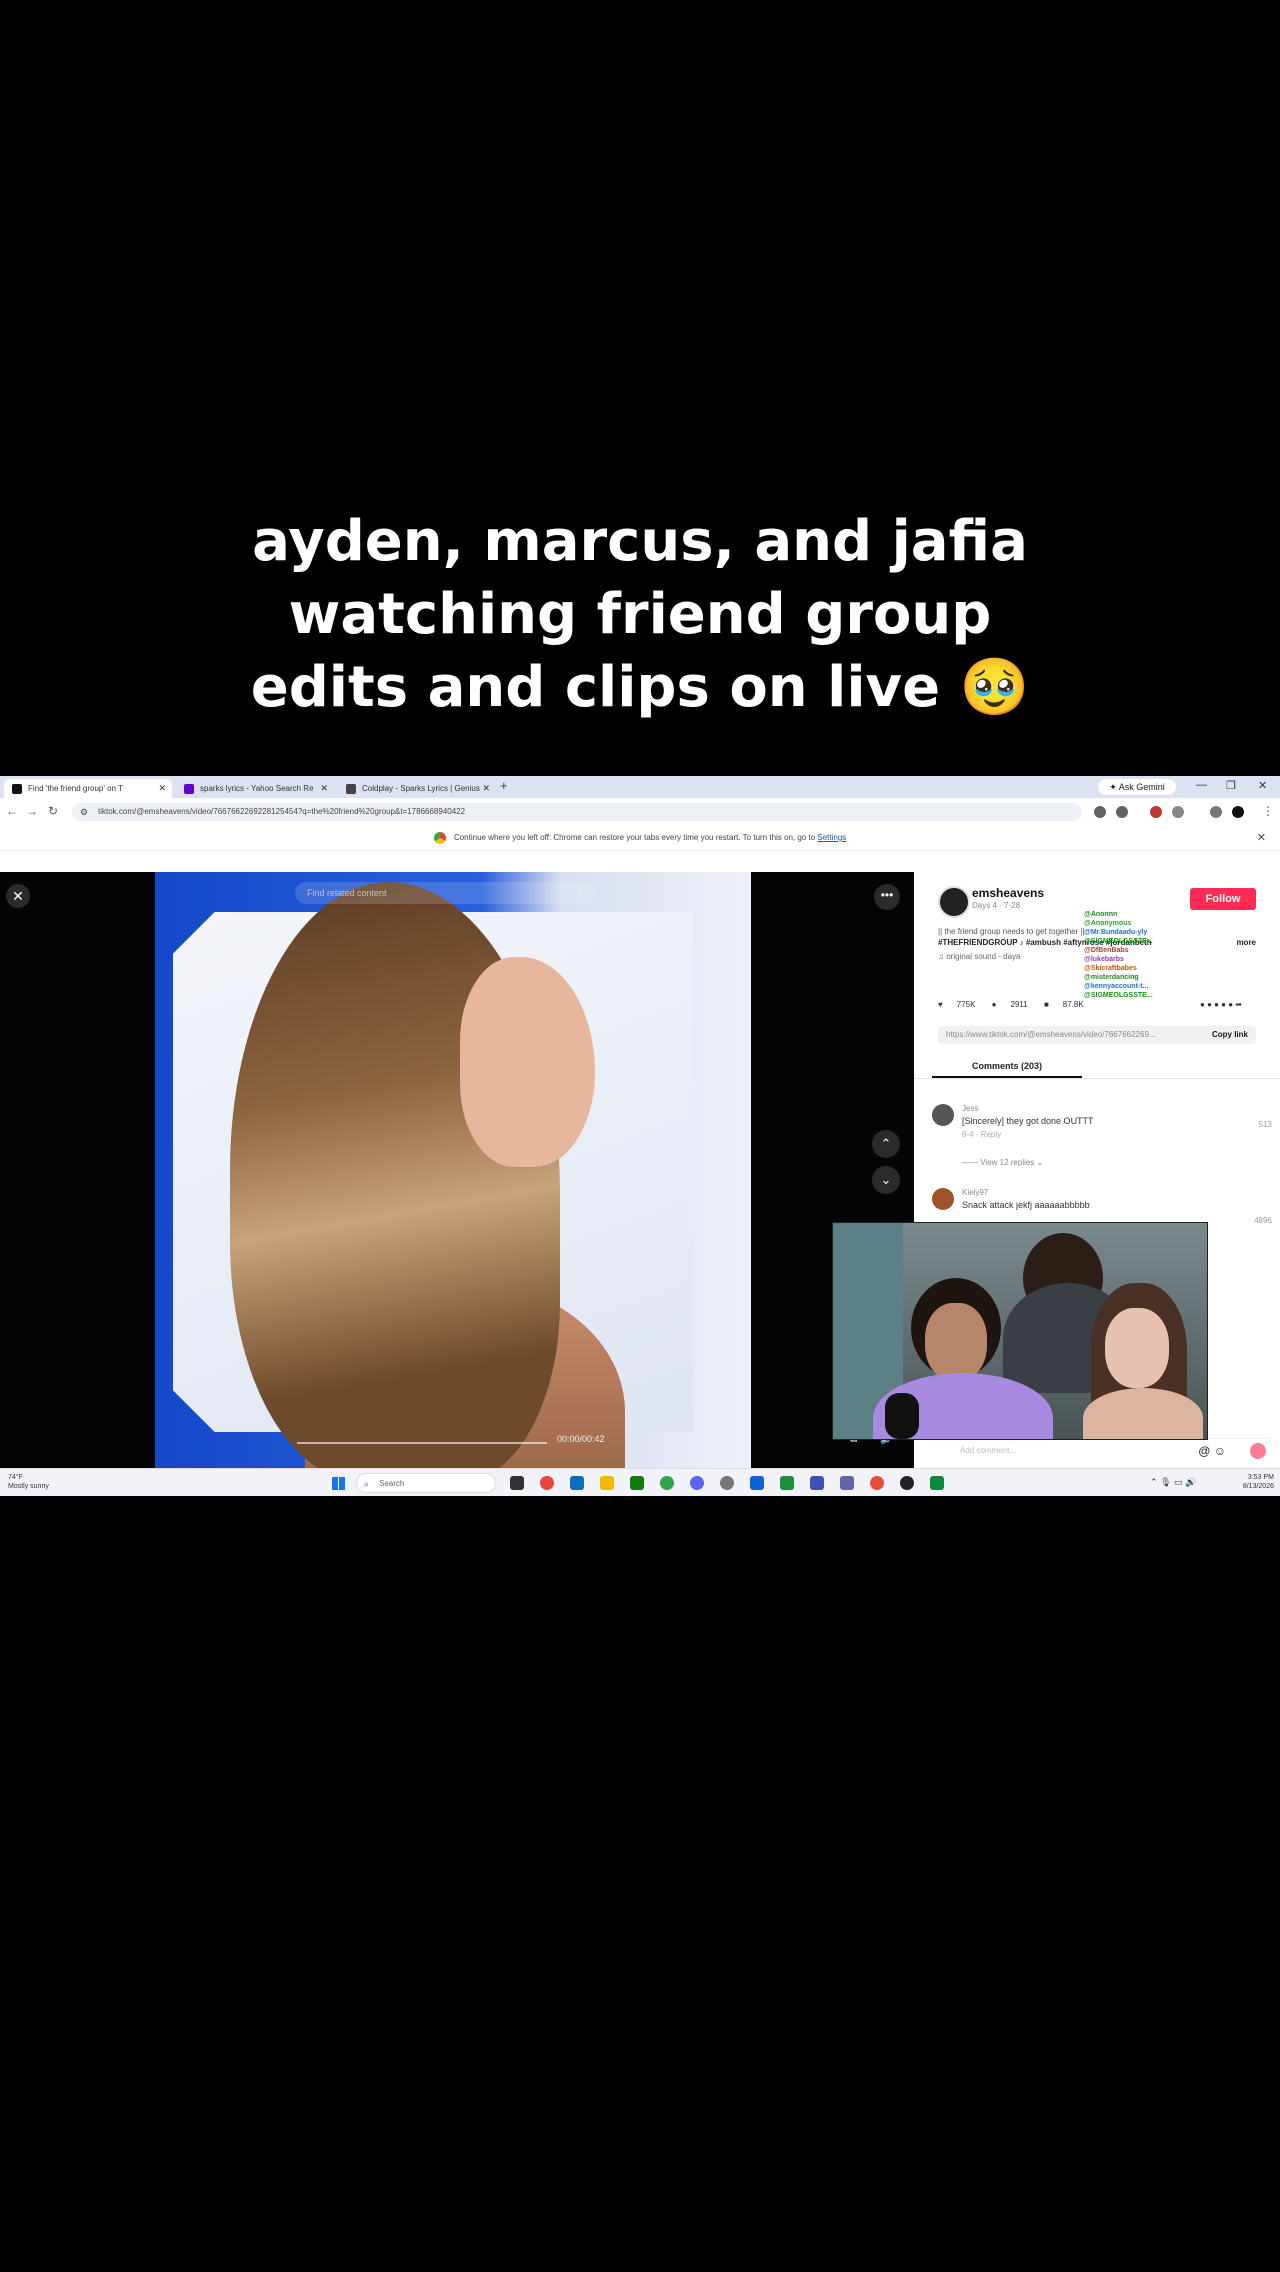 This screenshot has height=2272, width=1280. What do you see at coordinates (1223, 899) in the screenshot?
I see `follow-button: Follow` at bounding box center [1223, 899].